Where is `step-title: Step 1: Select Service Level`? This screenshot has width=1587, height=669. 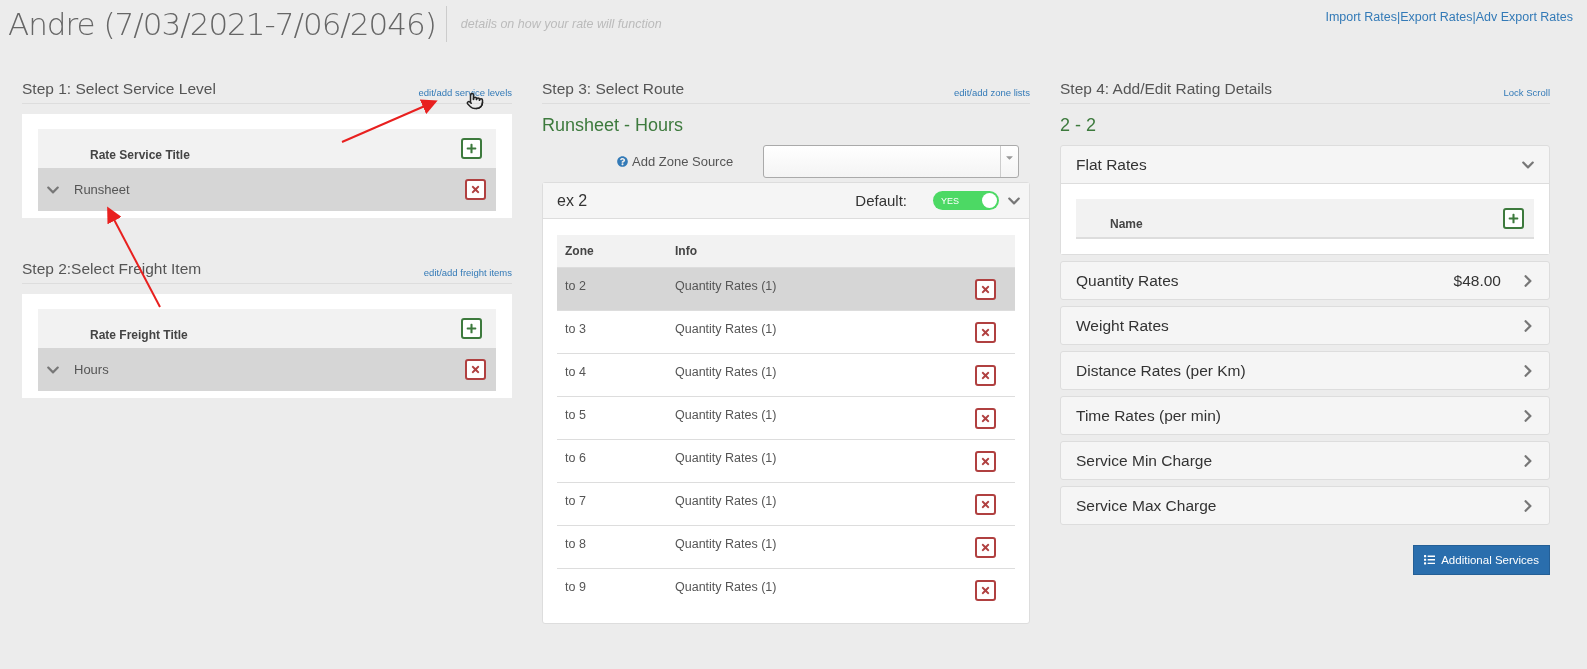 step-title: Step 1: Select Service Level is located at coordinates (119, 89).